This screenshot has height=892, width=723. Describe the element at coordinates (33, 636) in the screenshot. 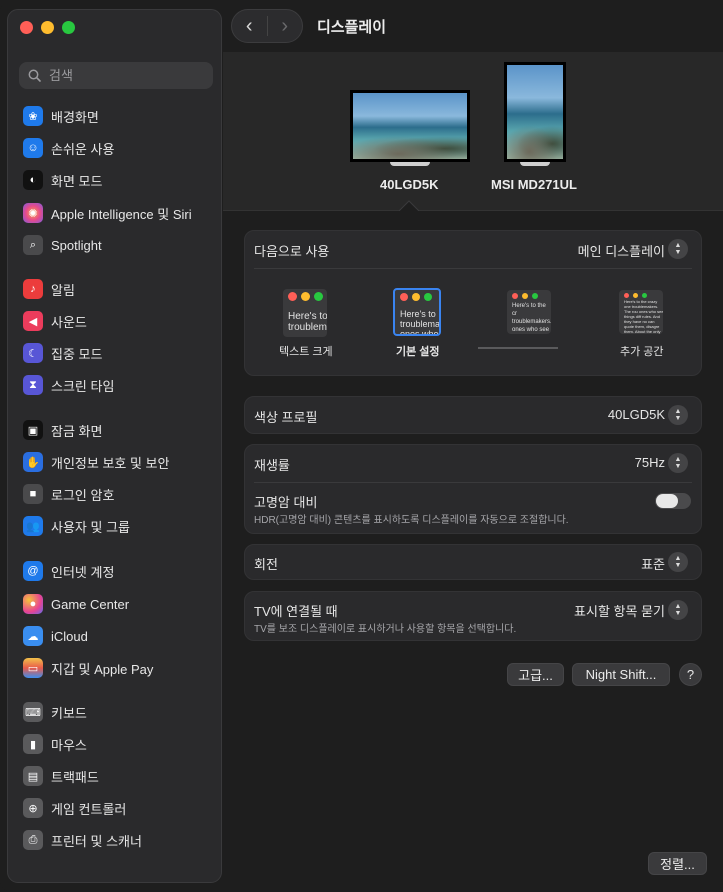

I see `icloud-icon: ☁` at that location.